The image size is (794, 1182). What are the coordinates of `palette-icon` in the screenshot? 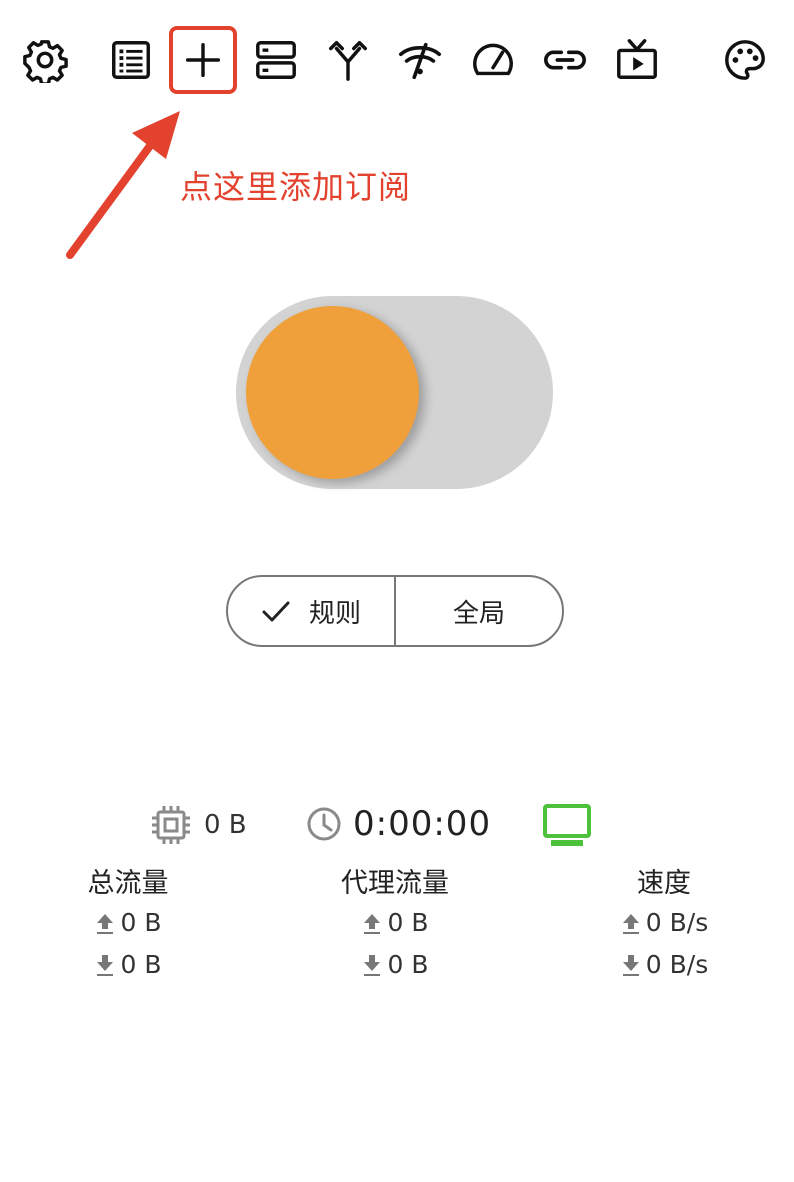 It's located at (745, 60).